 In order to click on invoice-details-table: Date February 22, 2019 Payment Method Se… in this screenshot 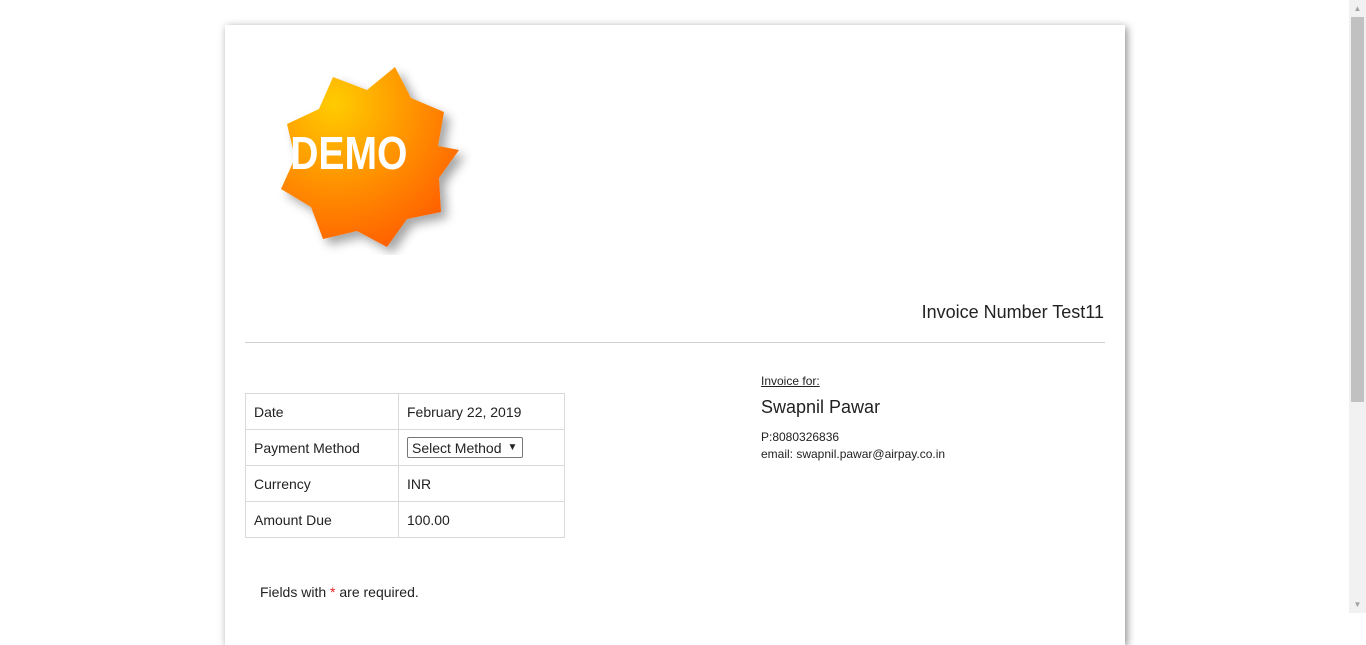, I will do `click(405, 465)`.